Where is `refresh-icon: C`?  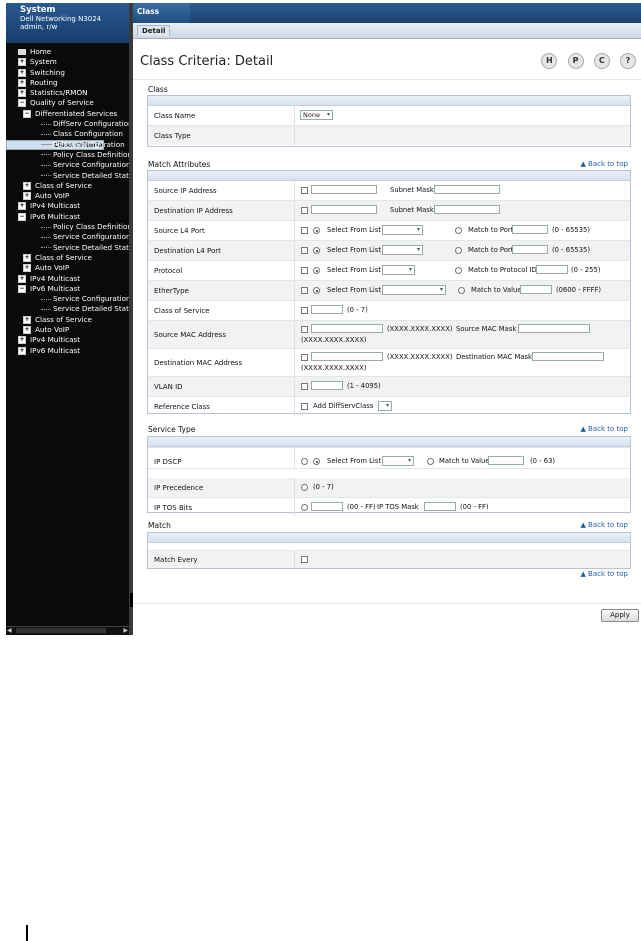
refresh-icon: C is located at coordinates (601, 61).